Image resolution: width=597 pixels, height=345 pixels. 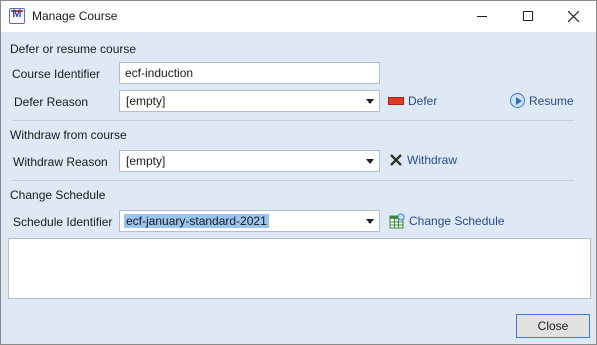 What do you see at coordinates (551, 100) in the screenshot?
I see `resume-label: Resume` at bounding box center [551, 100].